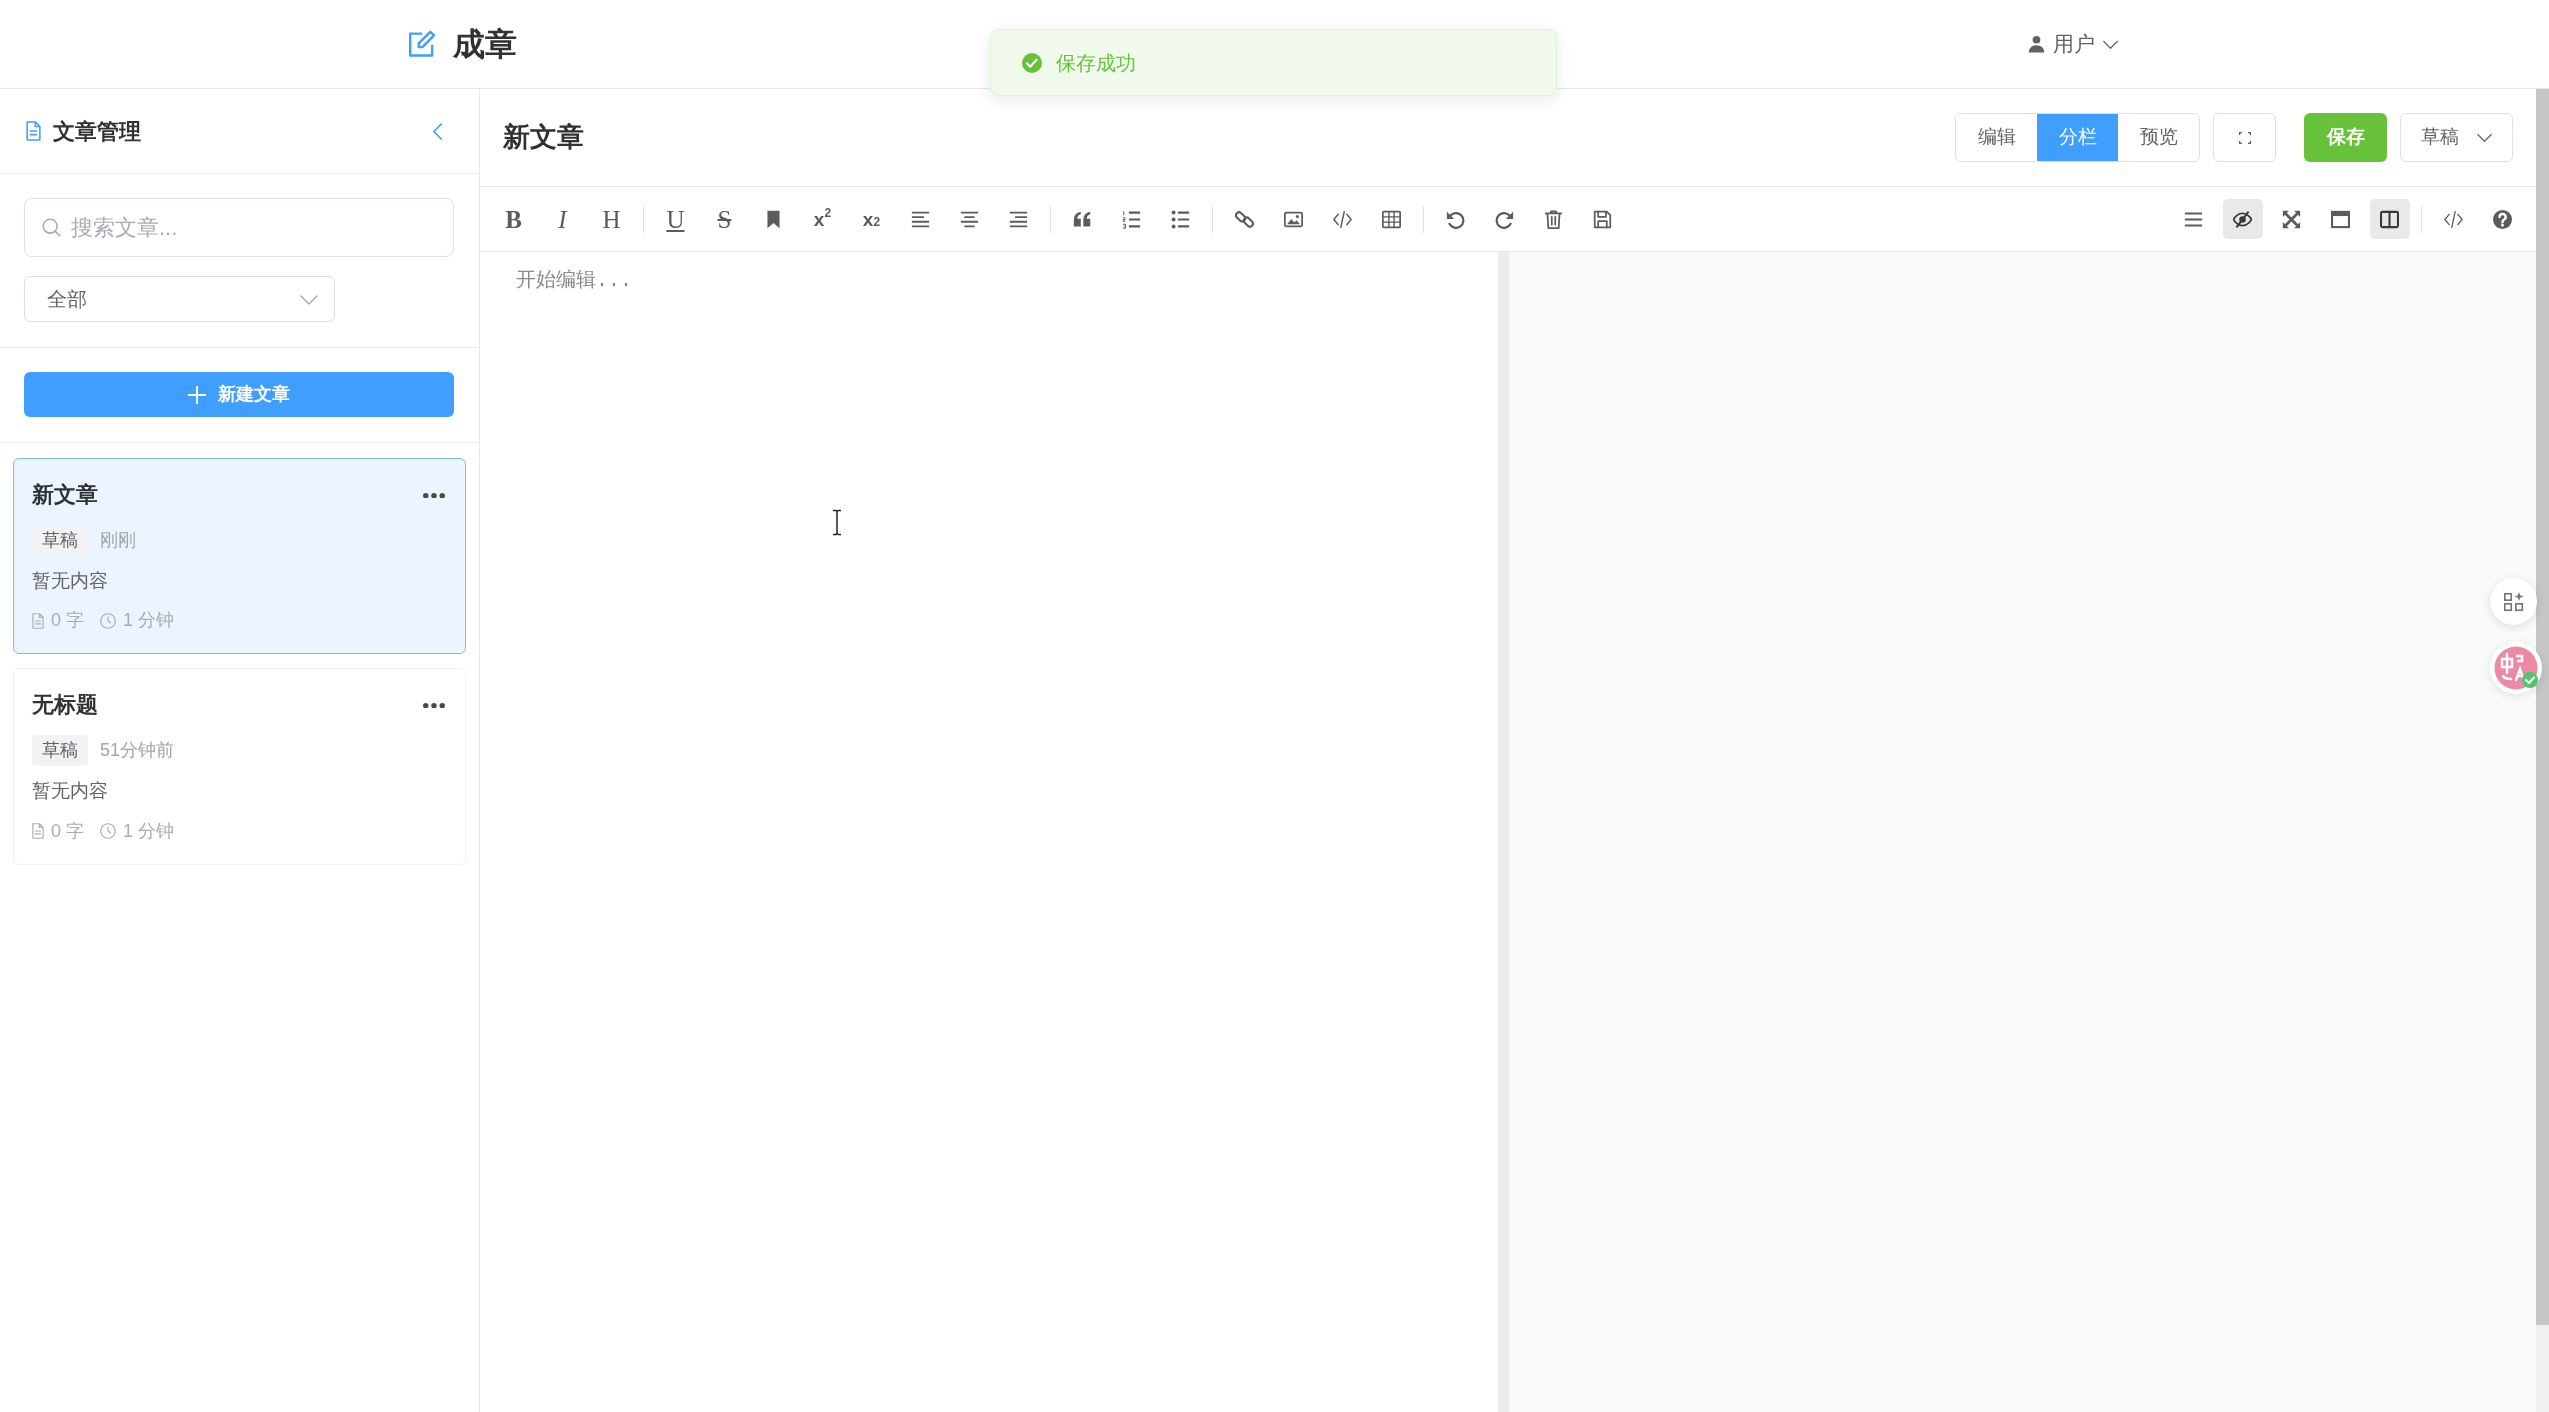 This screenshot has height=1412, width=2549. Describe the element at coordinates (1180, 219) in the screenshot. I see `bullet-list-icon` at that location.